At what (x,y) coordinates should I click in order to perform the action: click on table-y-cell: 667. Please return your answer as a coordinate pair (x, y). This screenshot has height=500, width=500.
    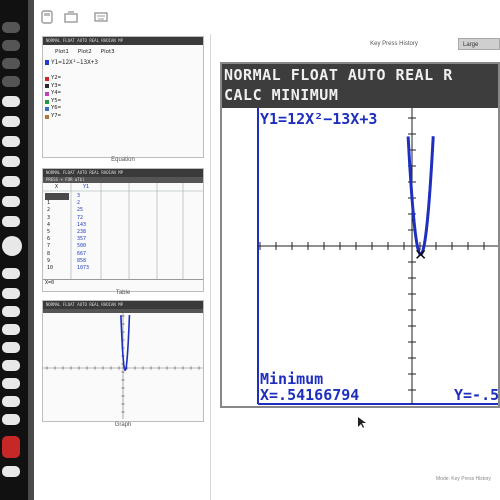
    Looking at the image, I should click on (83, 254).